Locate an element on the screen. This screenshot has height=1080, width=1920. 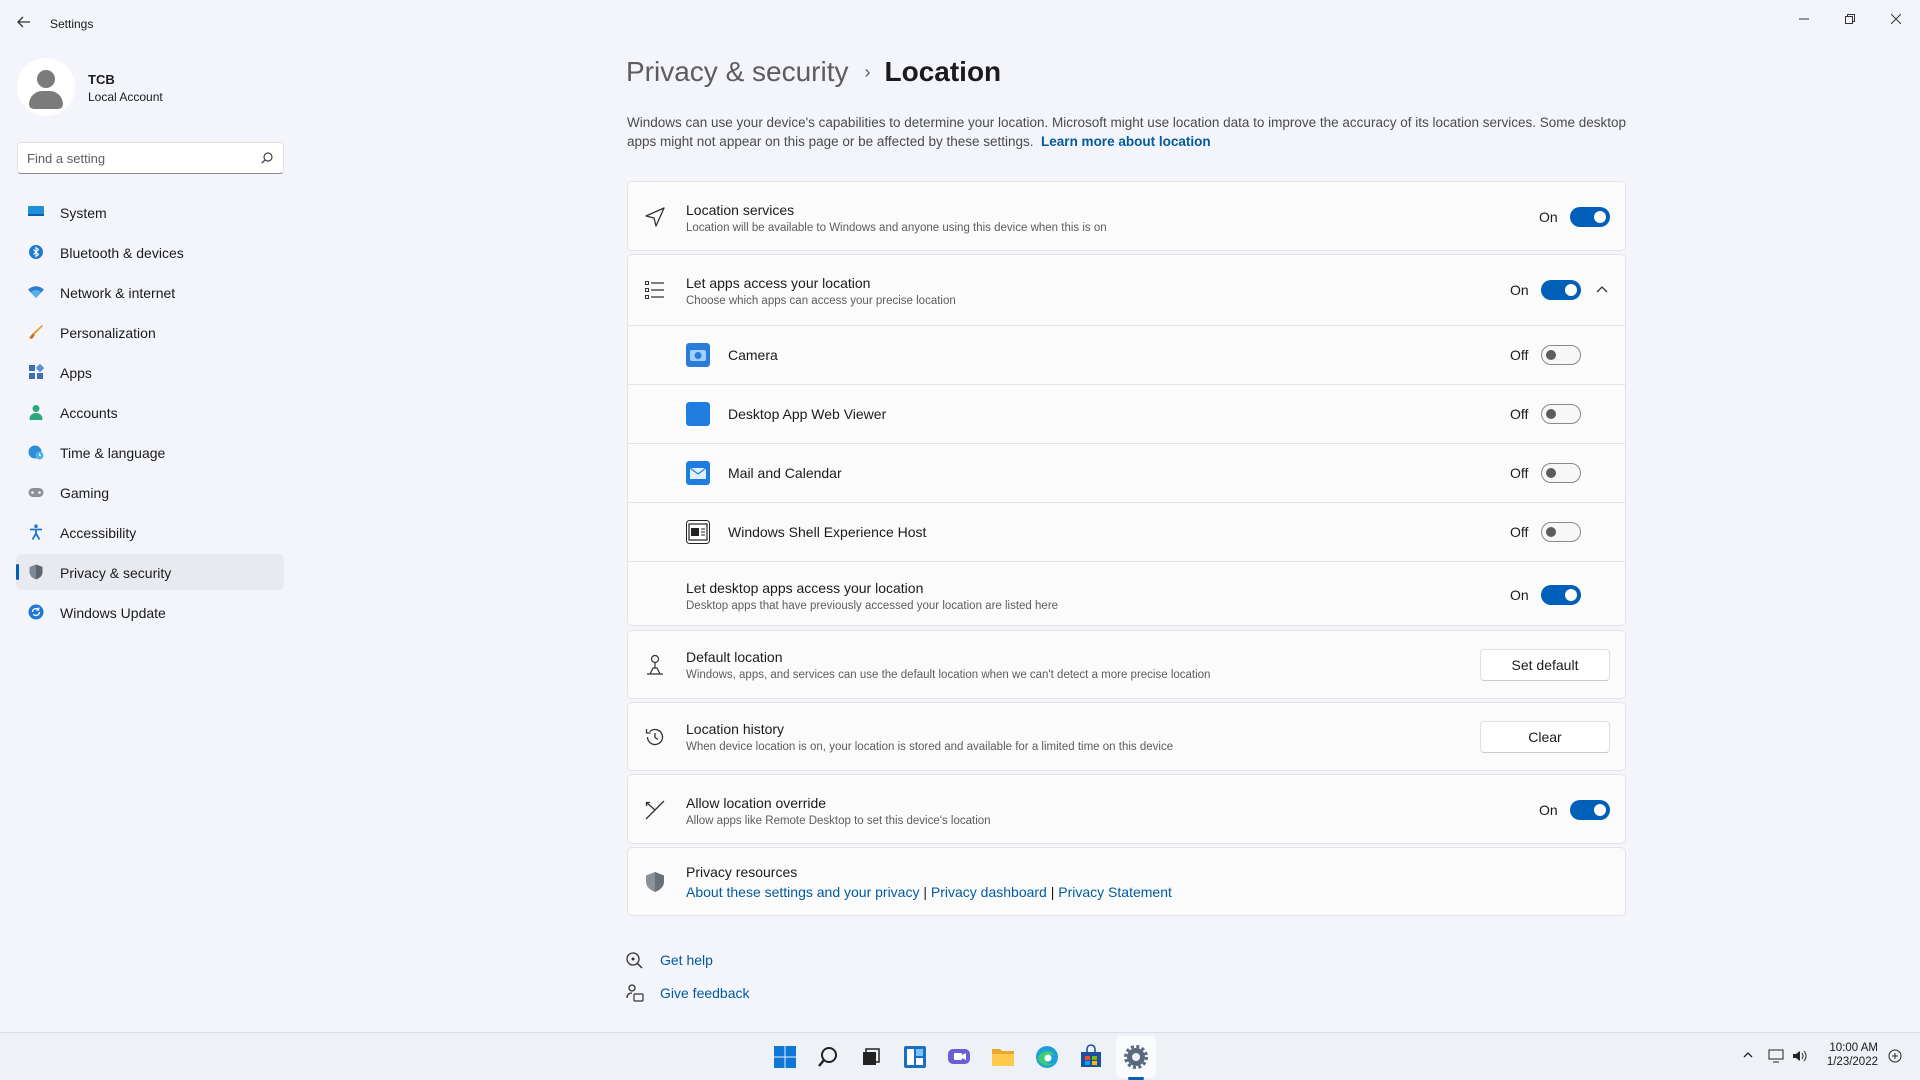
breadcrumb-parent: Privacy & security is located at coordinates (737, 71).